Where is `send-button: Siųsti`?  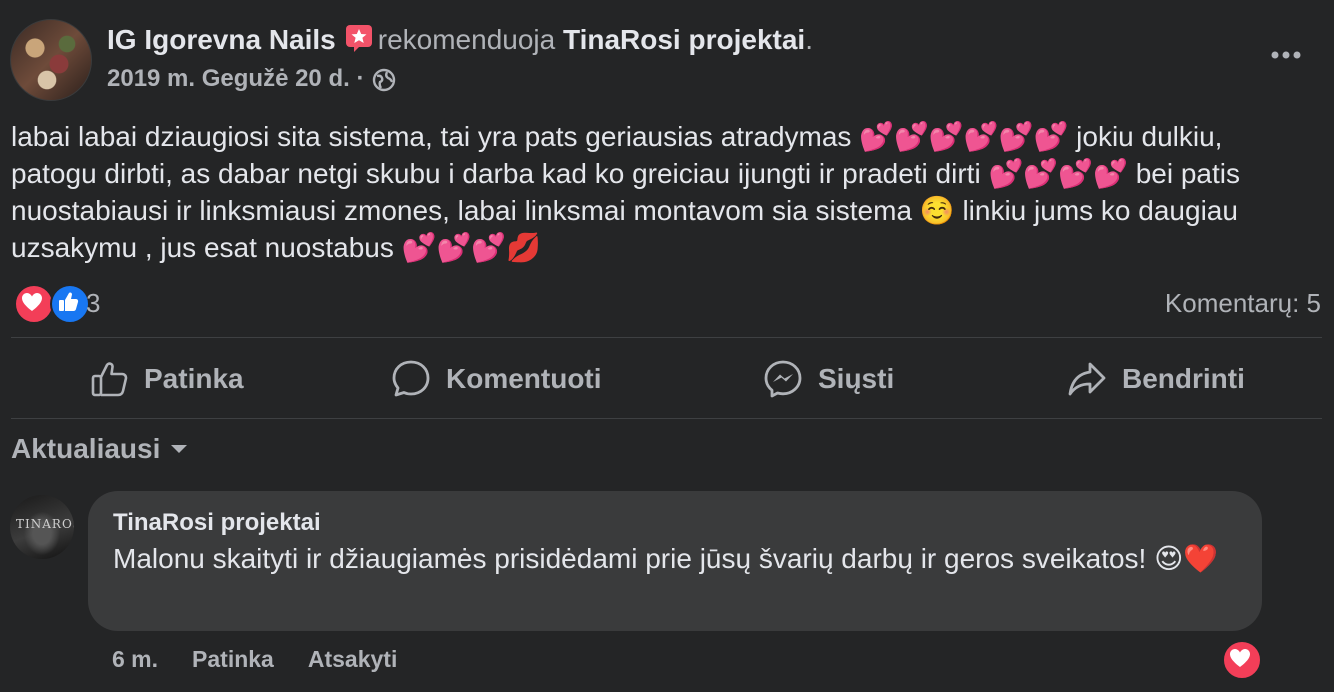 send-button: Siųsti is located at coordinates (828, 379).